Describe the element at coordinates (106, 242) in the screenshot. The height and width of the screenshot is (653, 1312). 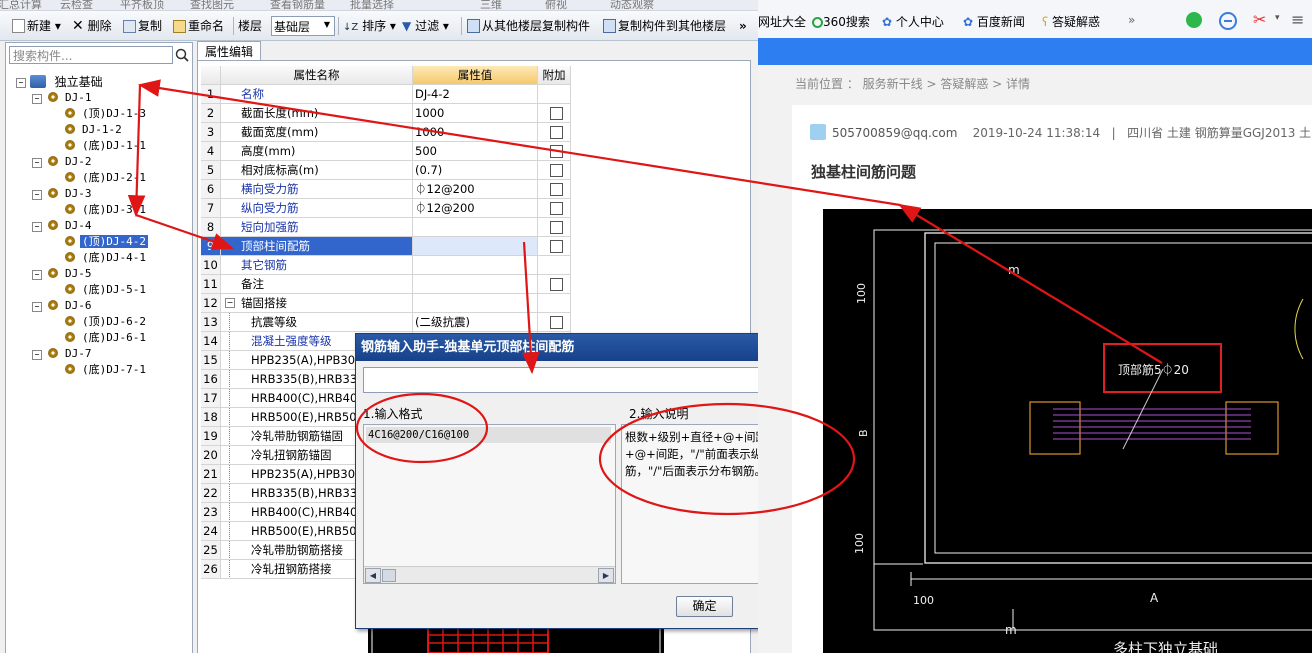
I see `tree-node: (顶)DJ-4-2` at that location.